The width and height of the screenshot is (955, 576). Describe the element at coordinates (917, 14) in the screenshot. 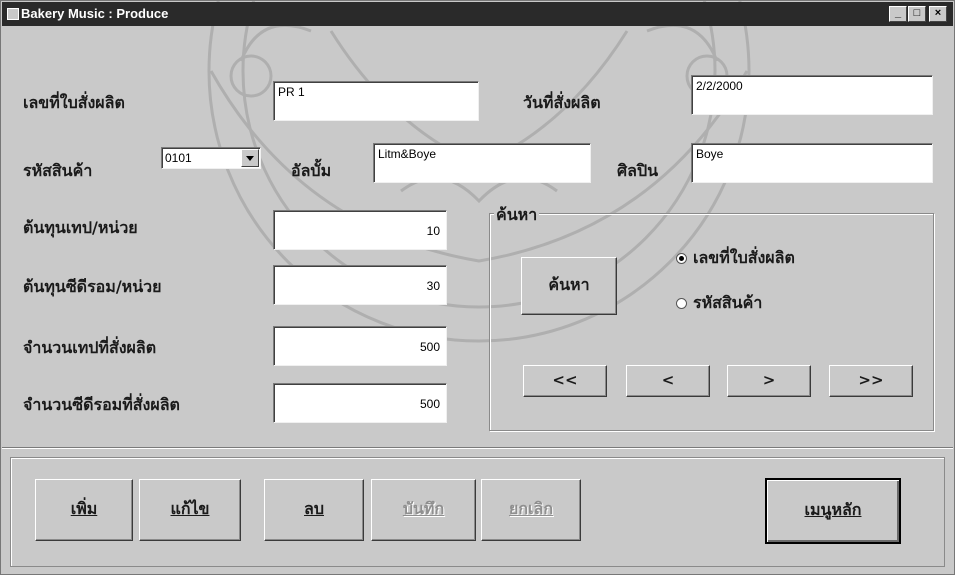

I see `maximize-button: □` at that location.